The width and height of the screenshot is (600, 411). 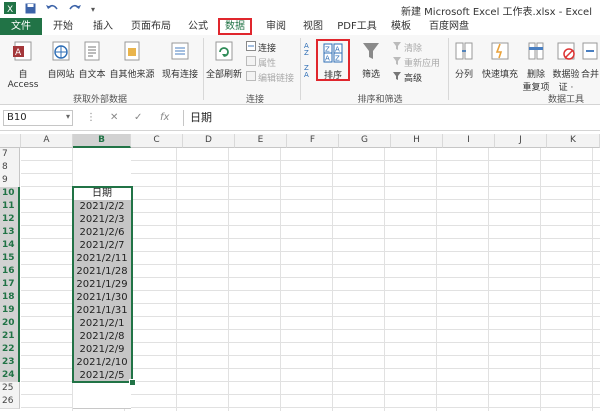 What do you see at coordinates (313, 26) in the screenshot?
I see `tab-view: 视图` at bounding box center [313, 26].